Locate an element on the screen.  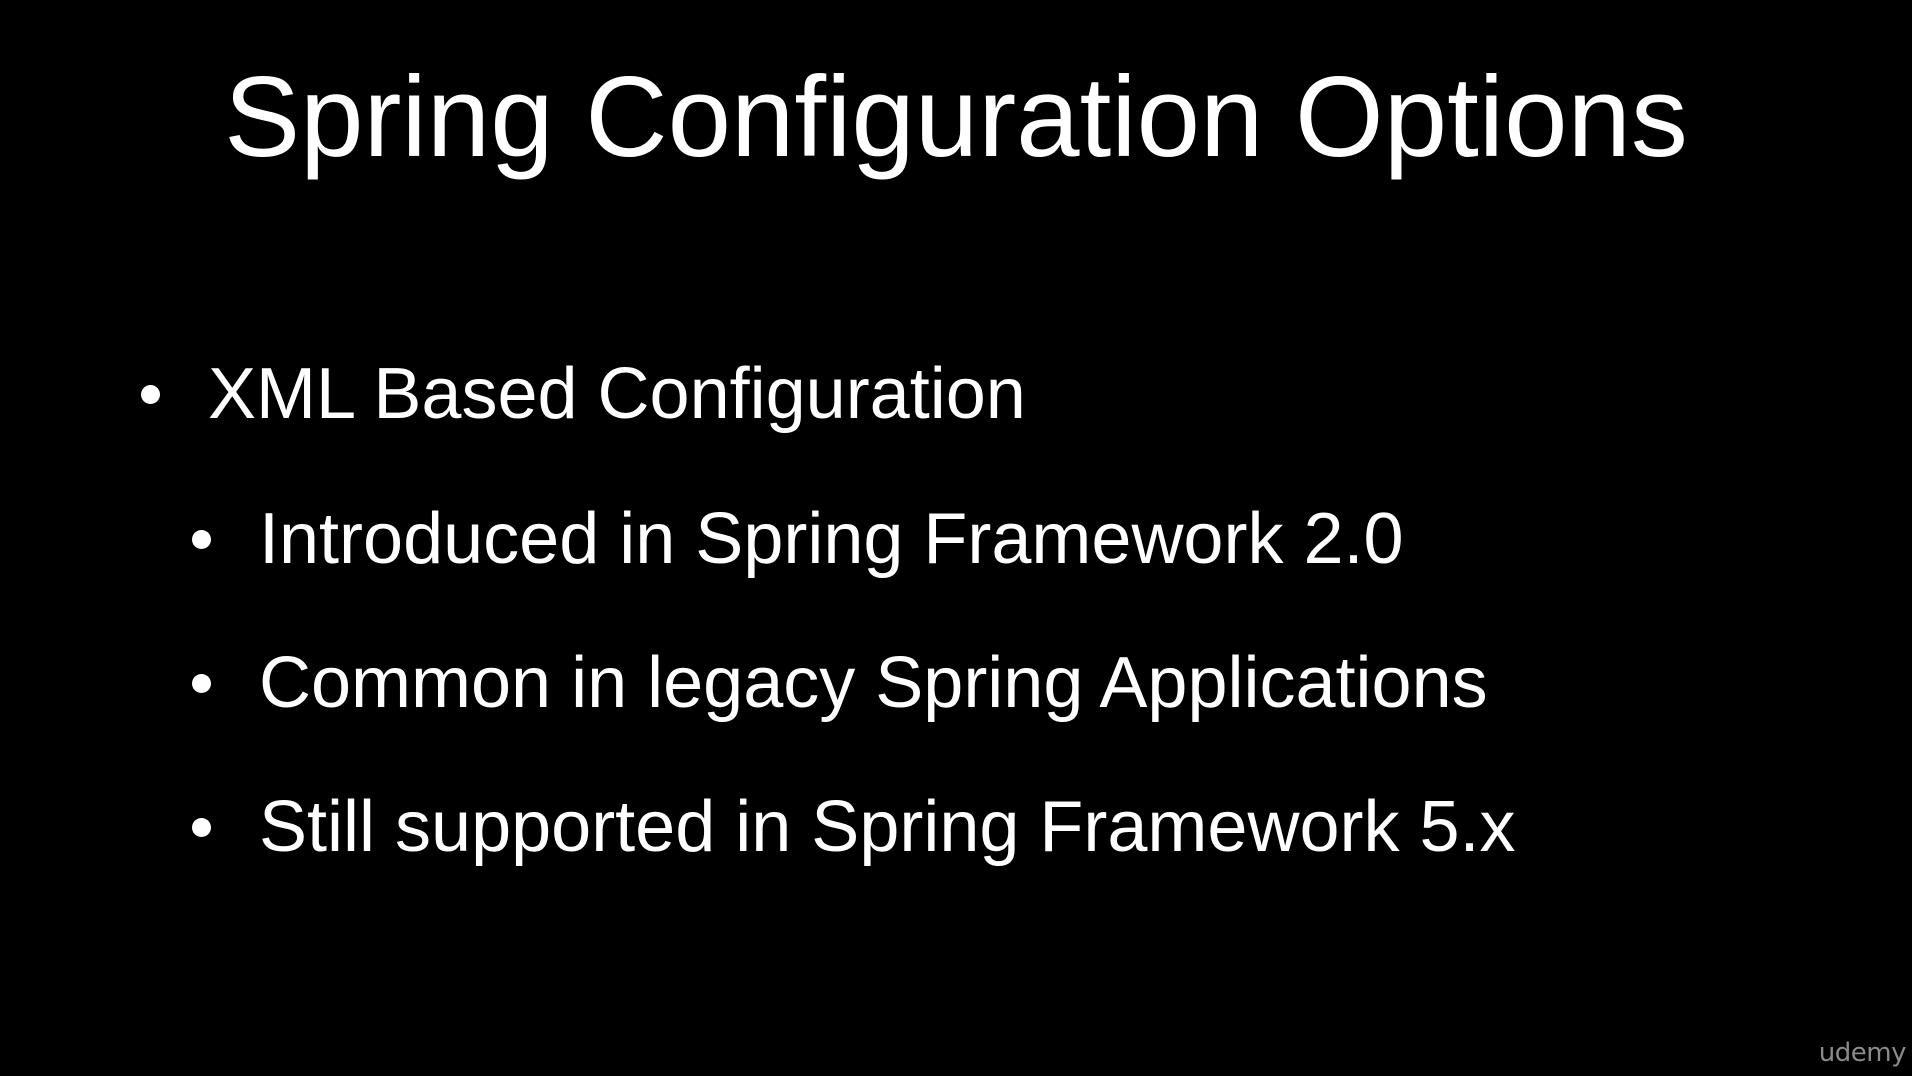
bullet-item-xml-config: XML Based Configuration is located at coordinates (583, 394).